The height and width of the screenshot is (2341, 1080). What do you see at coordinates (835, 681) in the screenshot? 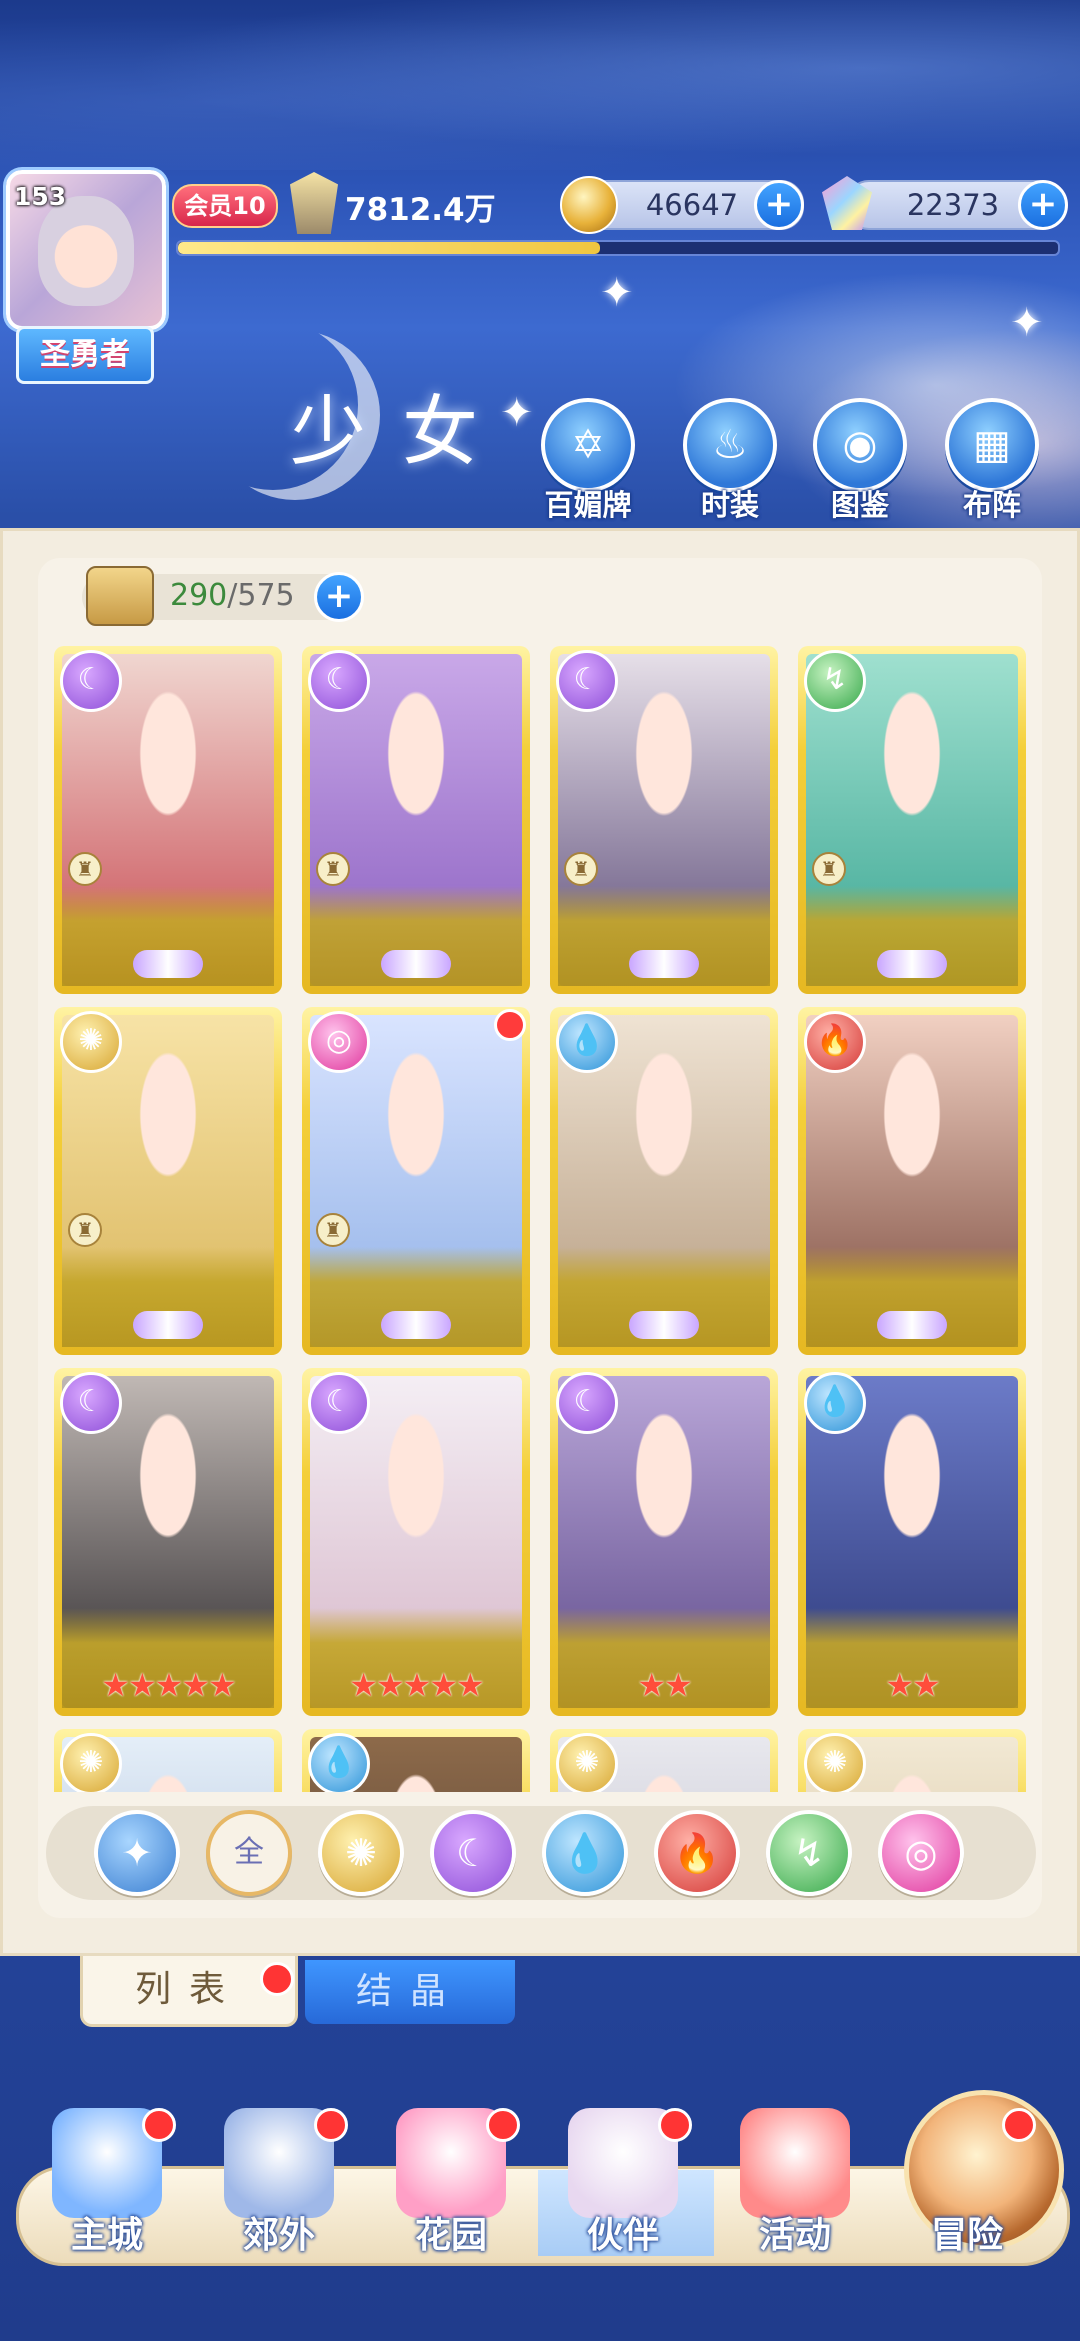
I see `wind-element-icon: ↯` at bounding box center [835, 681].